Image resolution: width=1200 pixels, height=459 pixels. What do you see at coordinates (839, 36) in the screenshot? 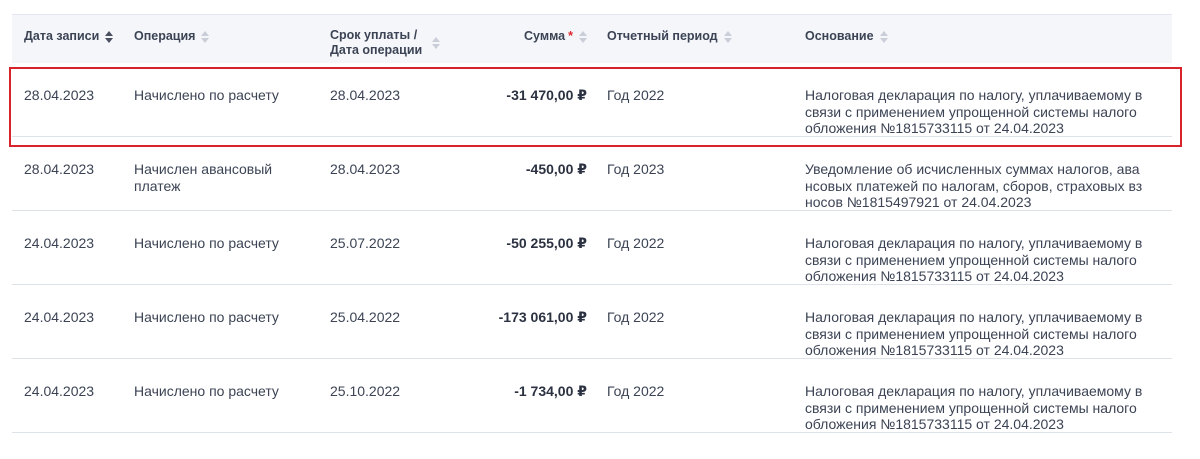
I see `column-header-basis-label: Основание` at bounding box center [839, 36].